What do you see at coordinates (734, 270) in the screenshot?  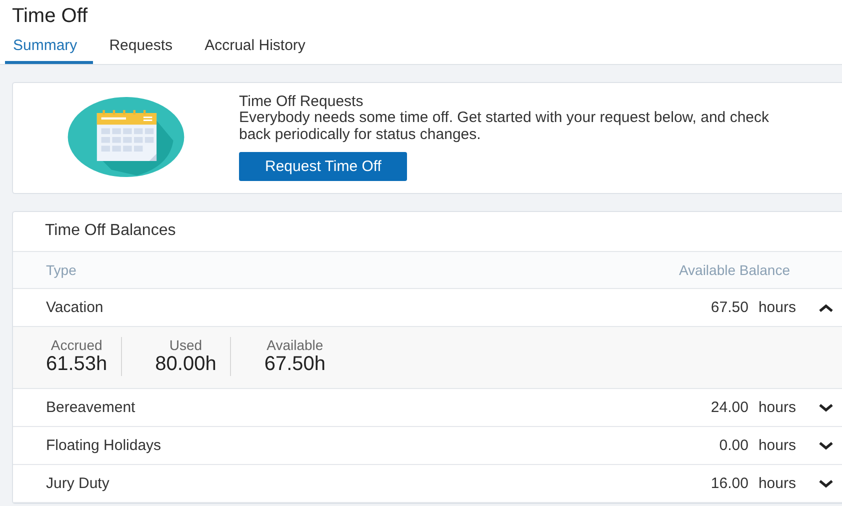 I see `column-header: Available Balance` at bounding box center [734, 270].